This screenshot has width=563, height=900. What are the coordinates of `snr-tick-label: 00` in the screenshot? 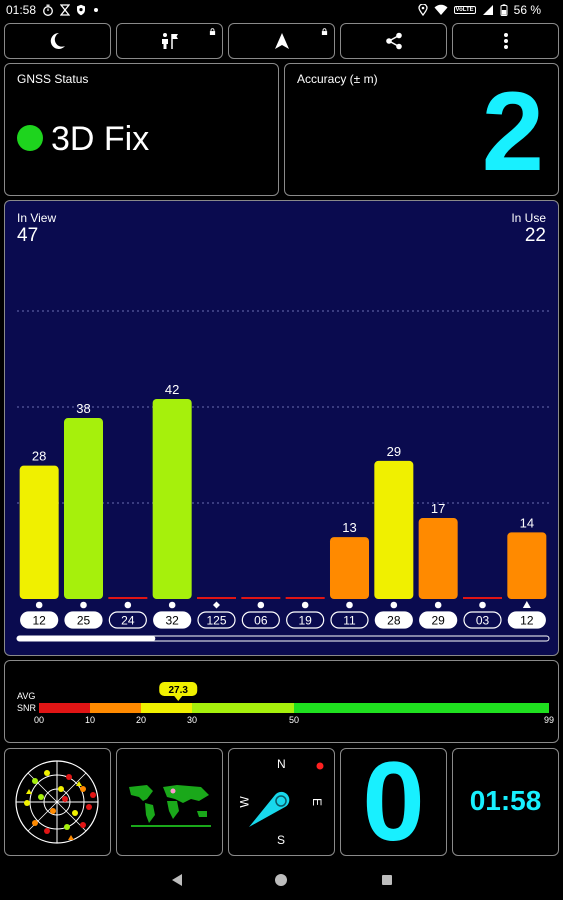 It's located at (39, 720).